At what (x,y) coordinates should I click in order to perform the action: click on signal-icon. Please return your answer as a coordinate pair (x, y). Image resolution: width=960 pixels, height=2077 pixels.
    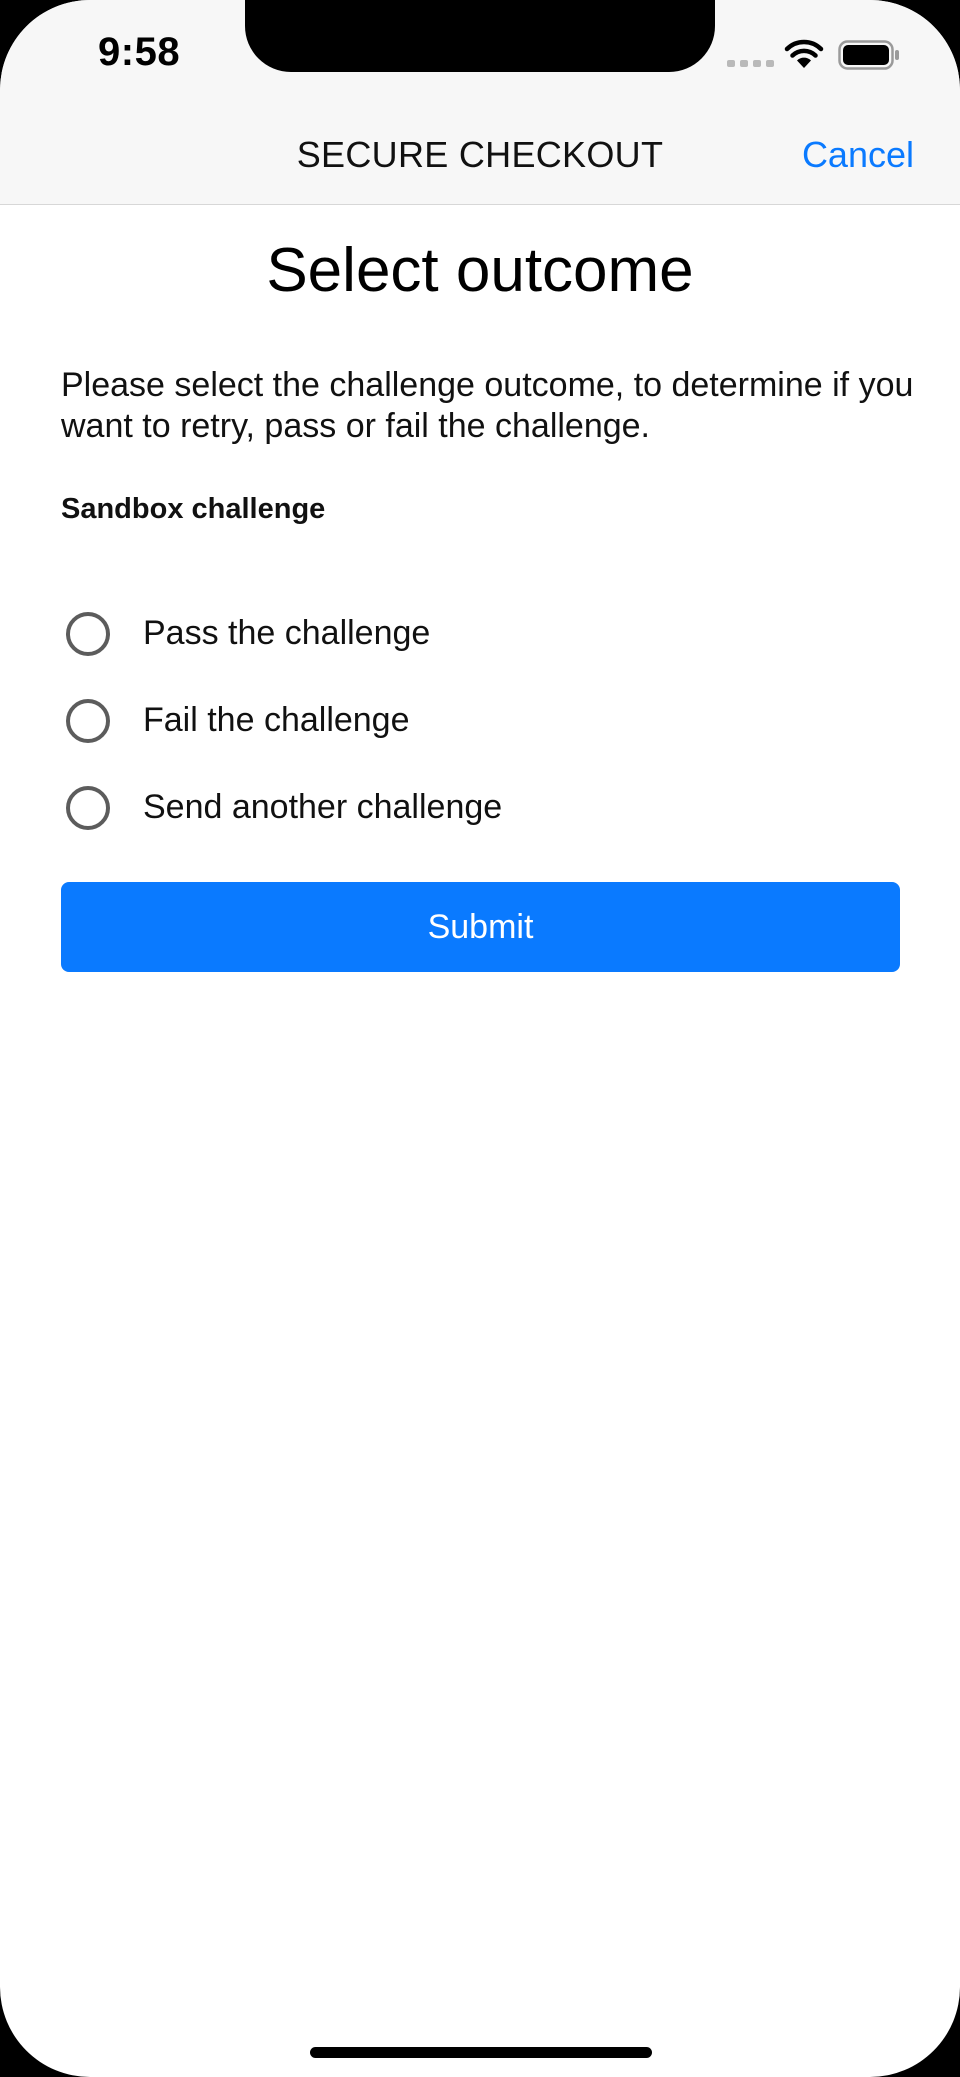
    Looking at the image, I should click on (750, 63).